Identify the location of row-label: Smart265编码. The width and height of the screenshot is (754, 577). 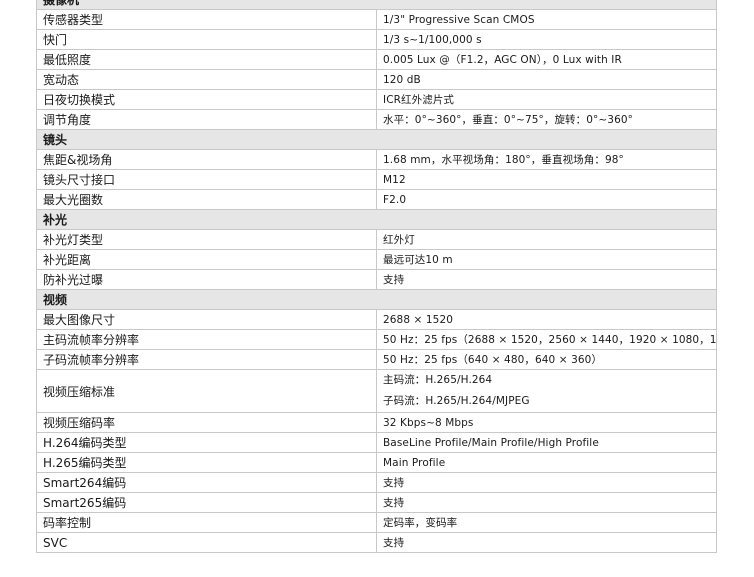
(206, 502).